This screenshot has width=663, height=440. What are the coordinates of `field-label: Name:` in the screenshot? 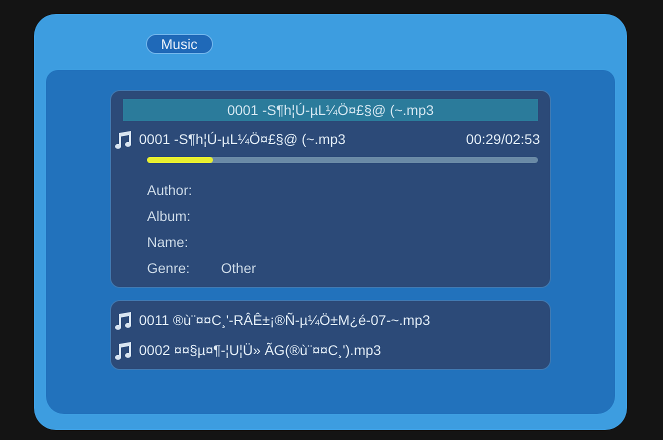 It's located at (168, 242).